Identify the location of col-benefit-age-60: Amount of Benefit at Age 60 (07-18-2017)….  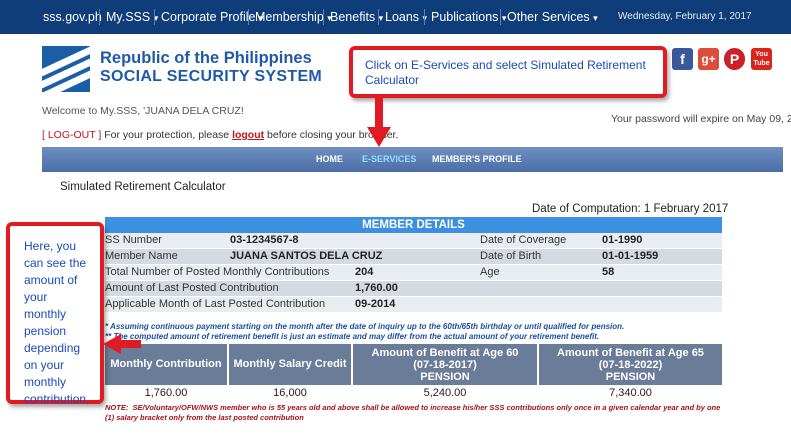
(445, 364).